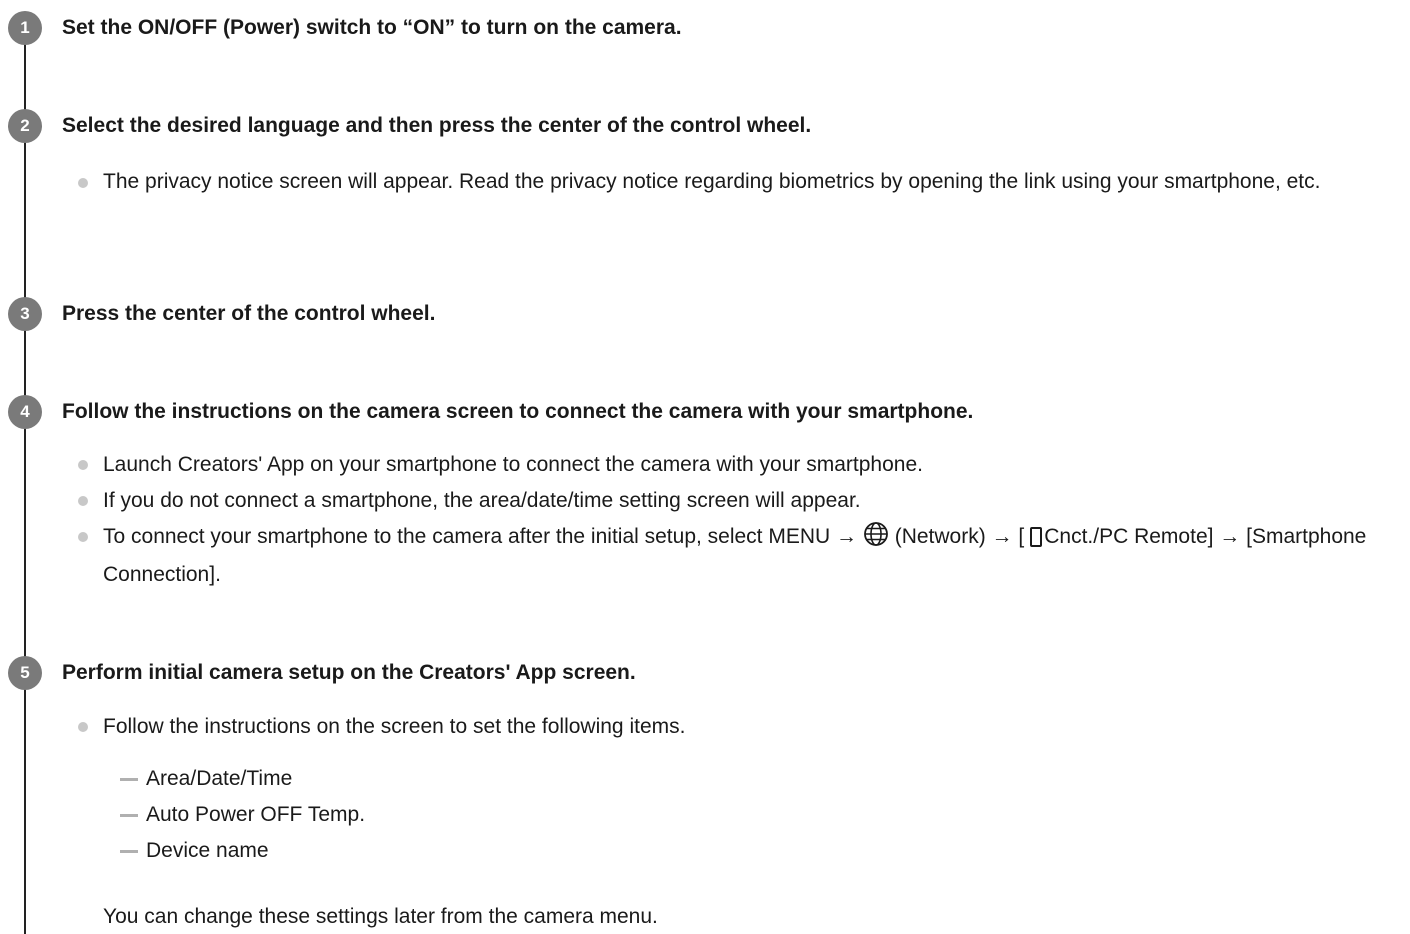 The image size is (1410, 934). I want to click on globe-icon, so click(876, 539).